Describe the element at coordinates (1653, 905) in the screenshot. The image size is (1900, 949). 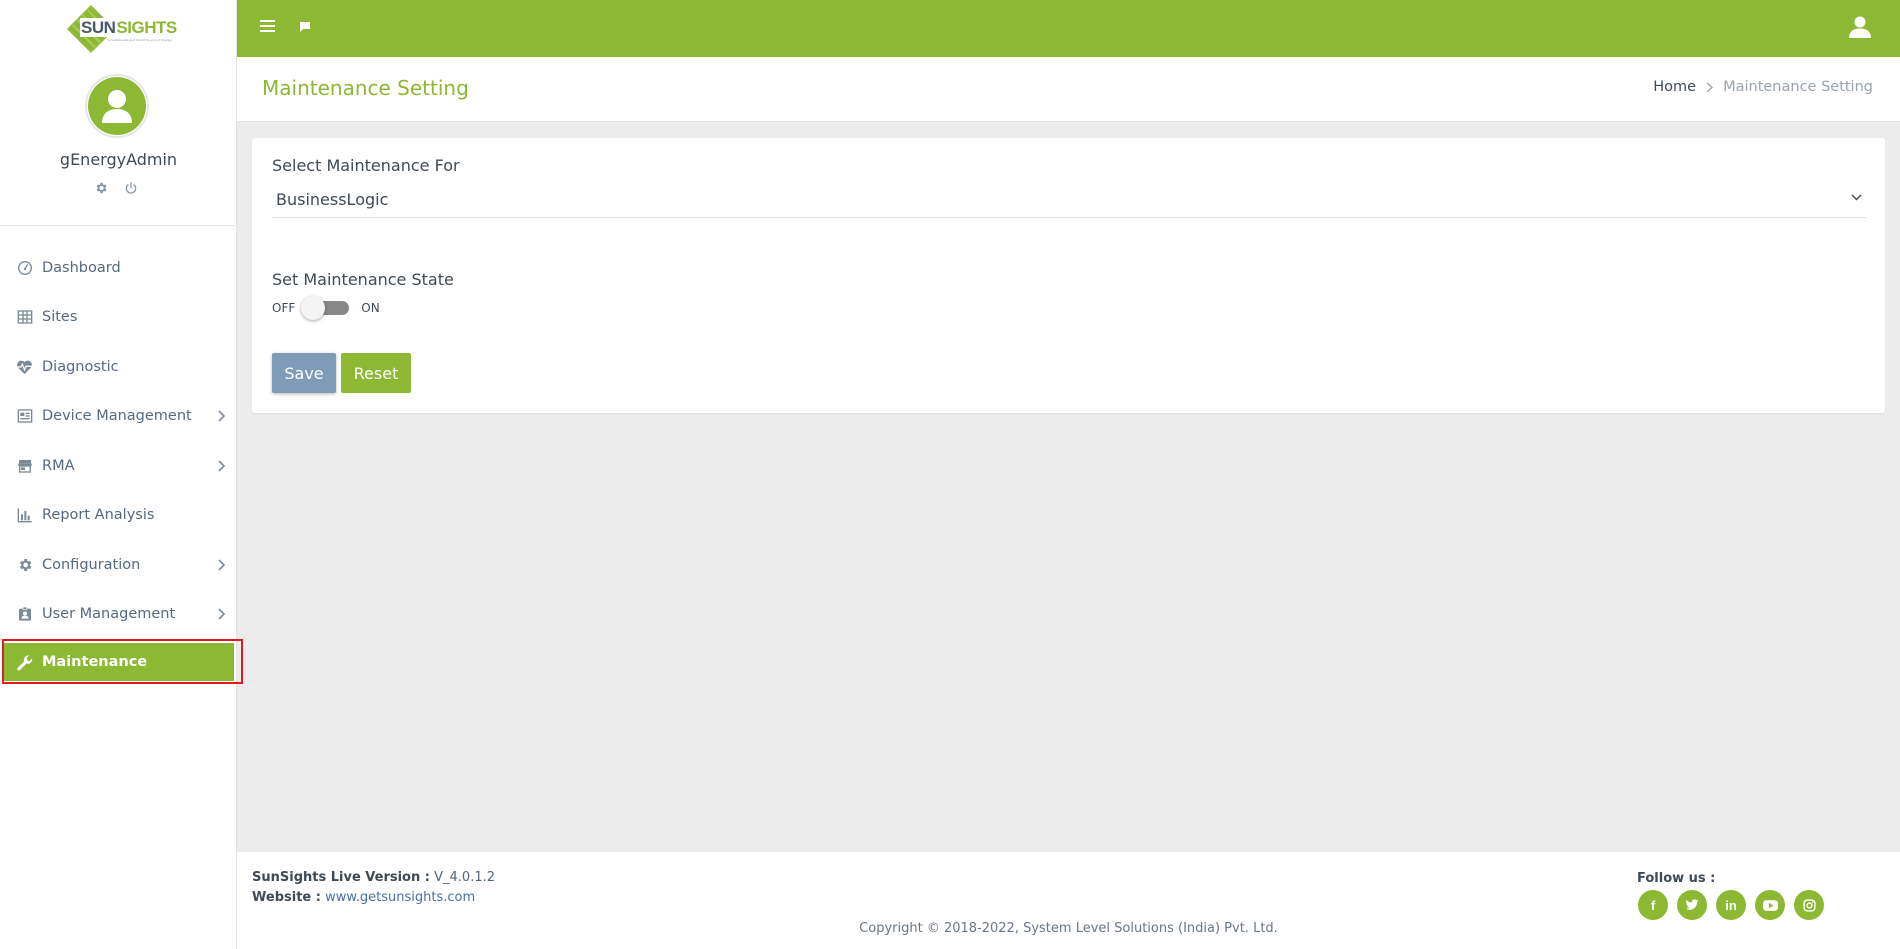
I see `facebook-icon: f` at that location.